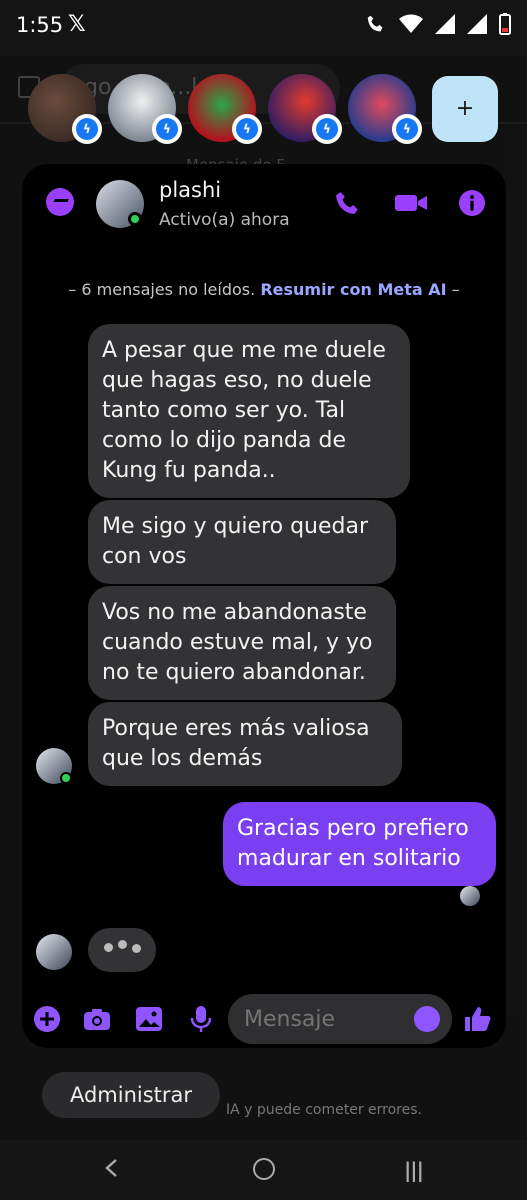  Describe the element at coordinates (264, 1019) in the screenshot. I see `message-composer` at that location.